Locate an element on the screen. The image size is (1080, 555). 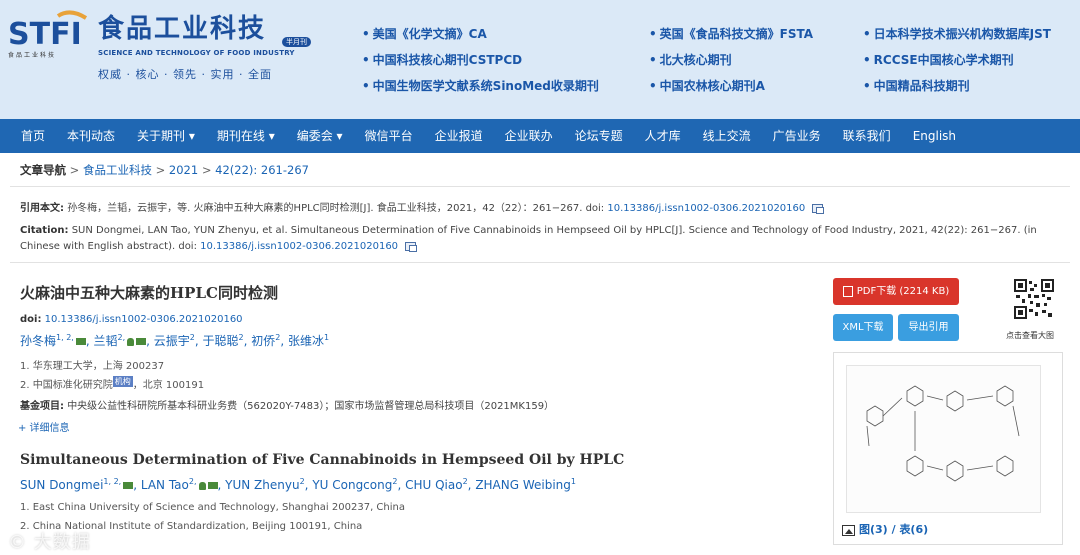
xml-download-button: XML下载 is located at coordinates (863, 327).